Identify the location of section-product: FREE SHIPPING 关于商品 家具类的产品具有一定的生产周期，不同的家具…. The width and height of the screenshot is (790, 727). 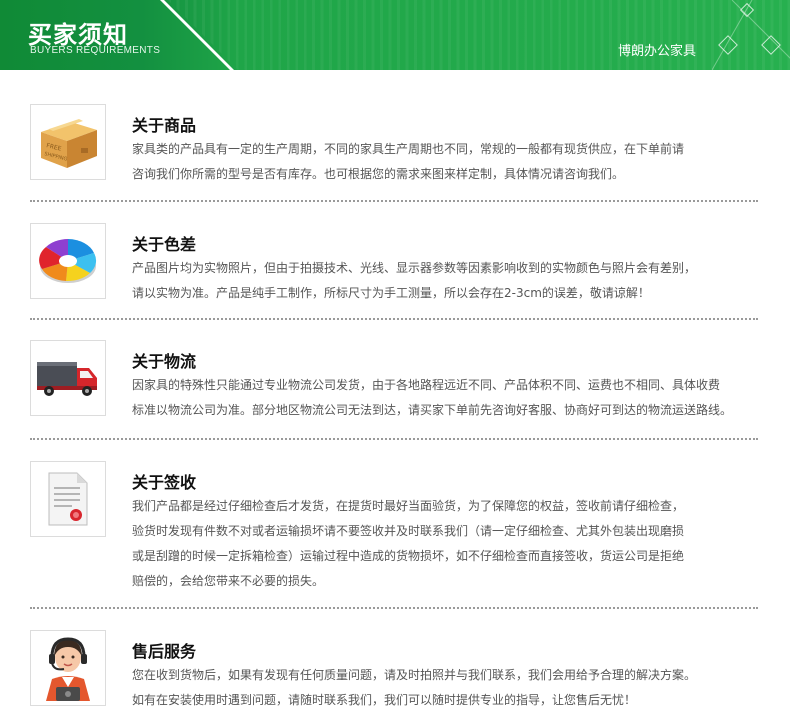
(395, 144).